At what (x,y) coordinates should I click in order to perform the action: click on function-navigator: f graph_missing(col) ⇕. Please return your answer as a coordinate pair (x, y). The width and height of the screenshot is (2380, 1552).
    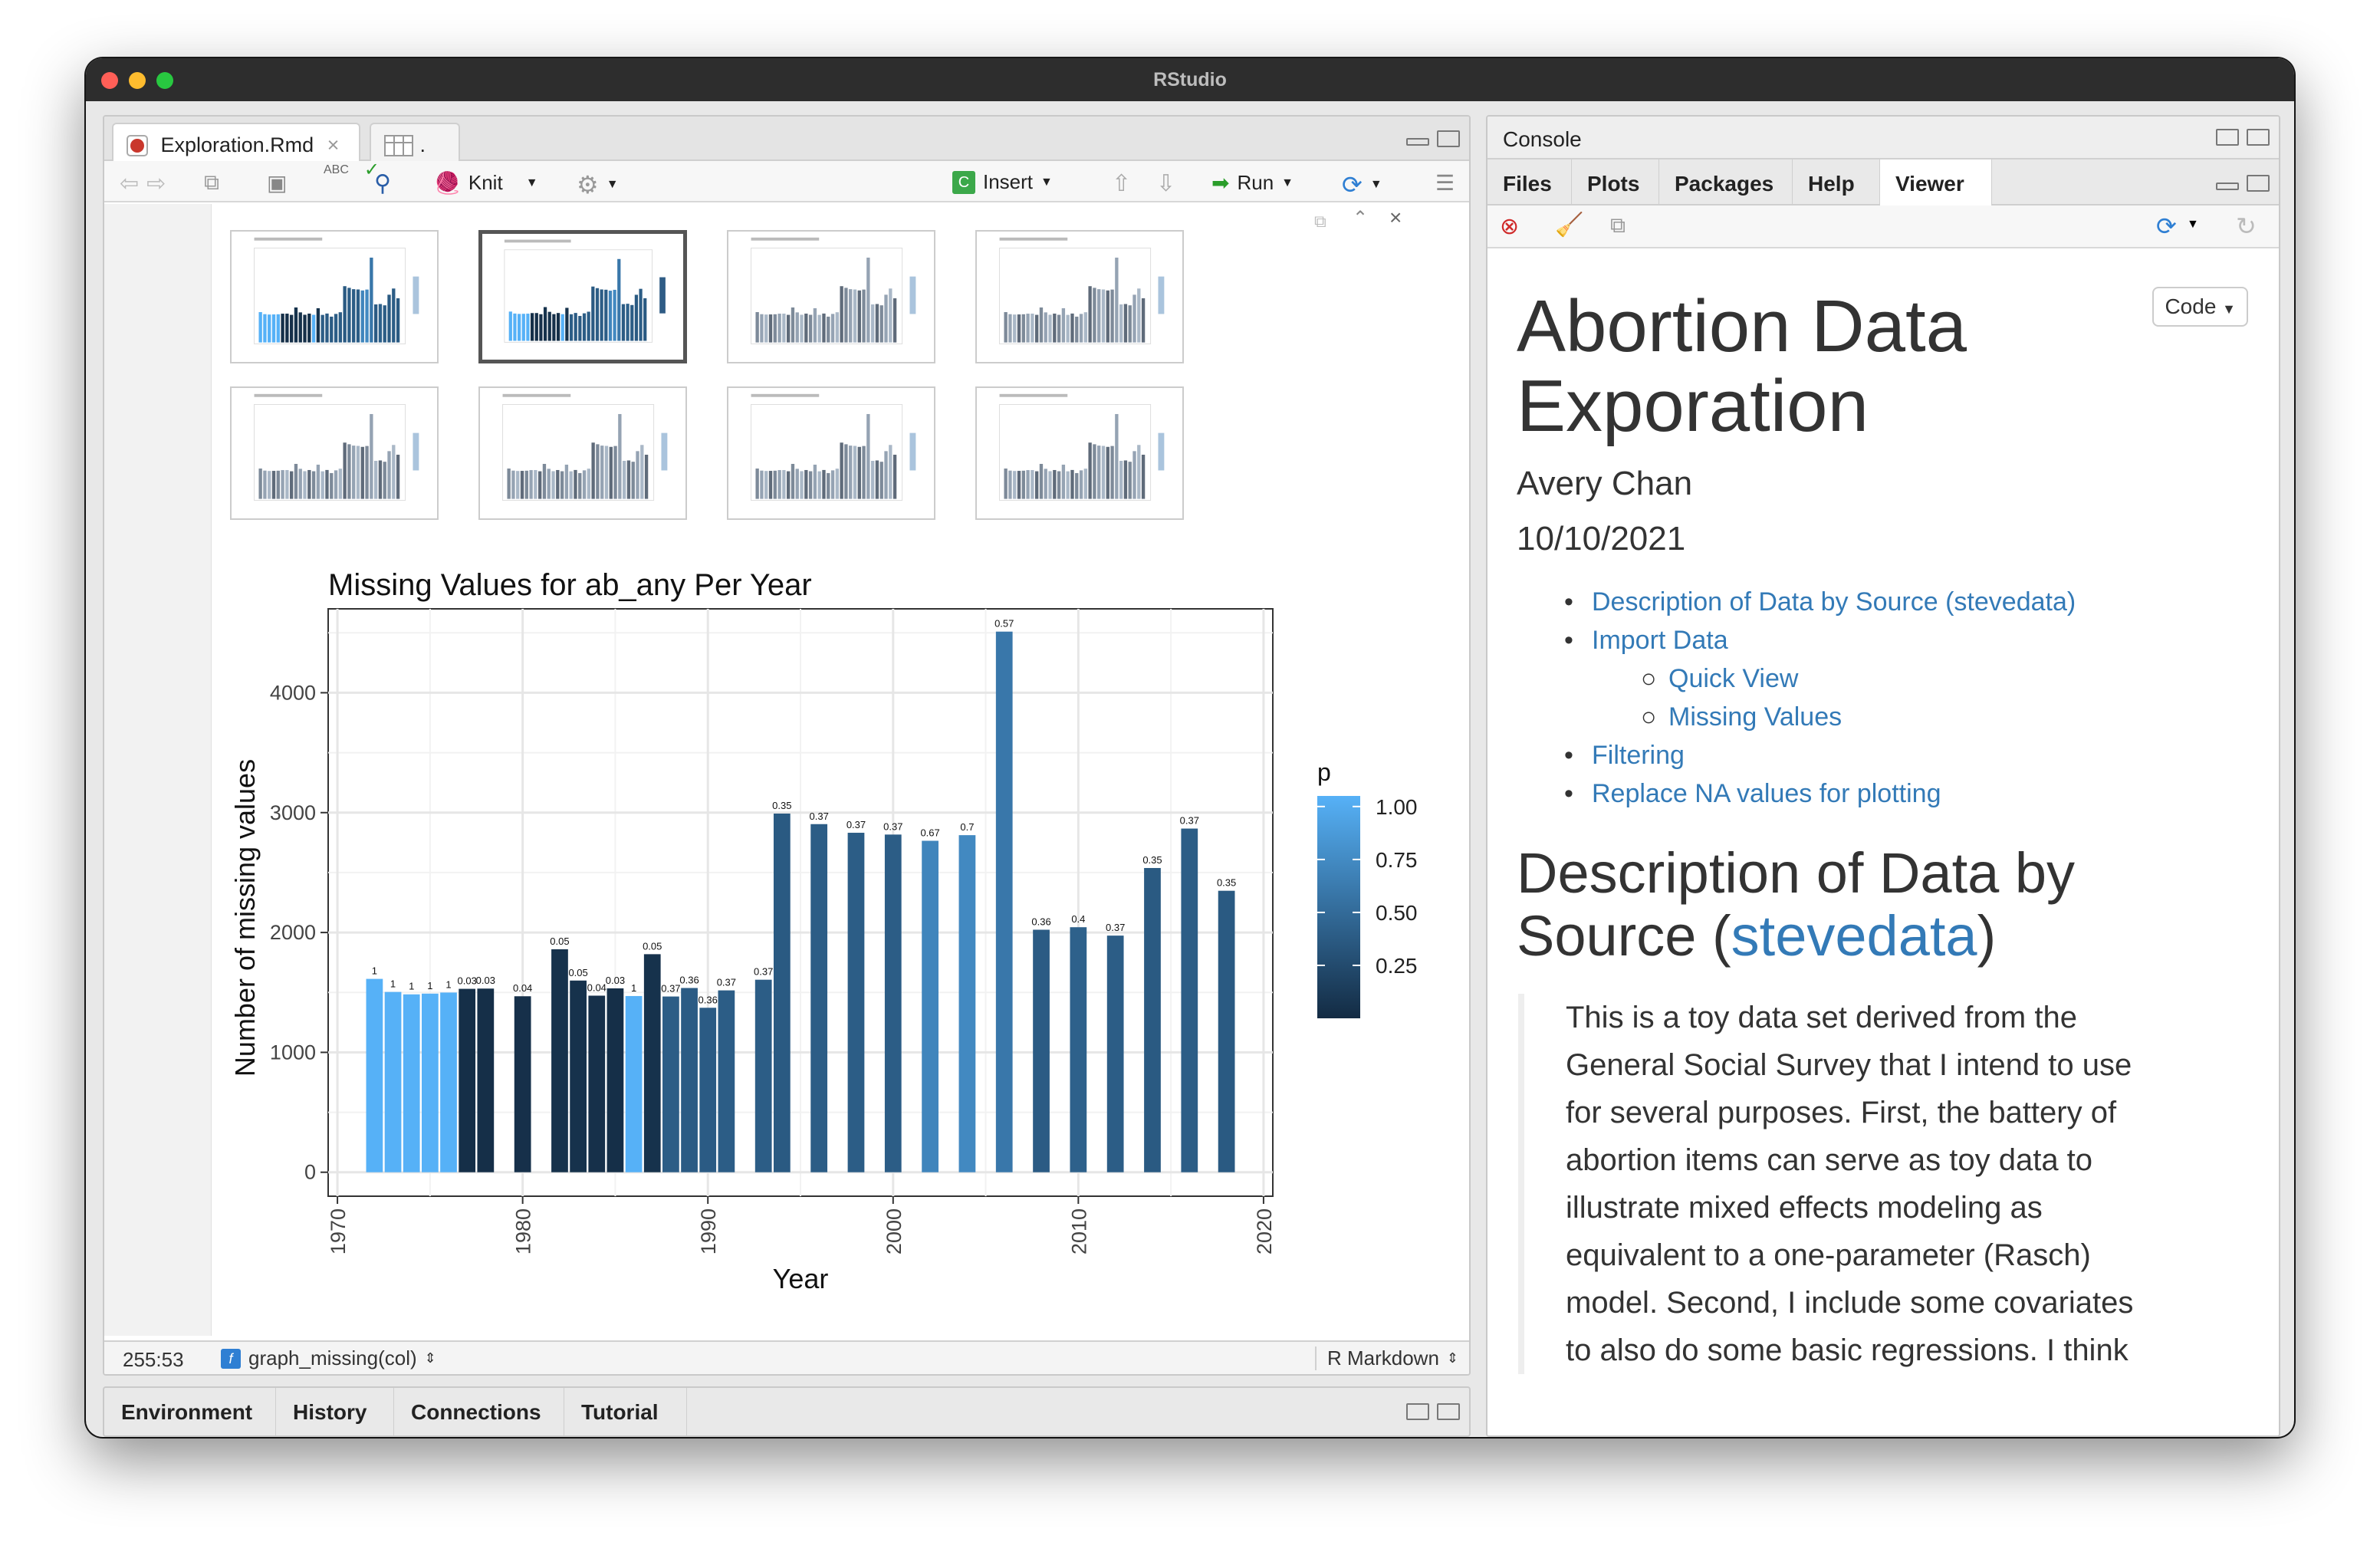
    Looking at the image, I should click on (328, 1358).